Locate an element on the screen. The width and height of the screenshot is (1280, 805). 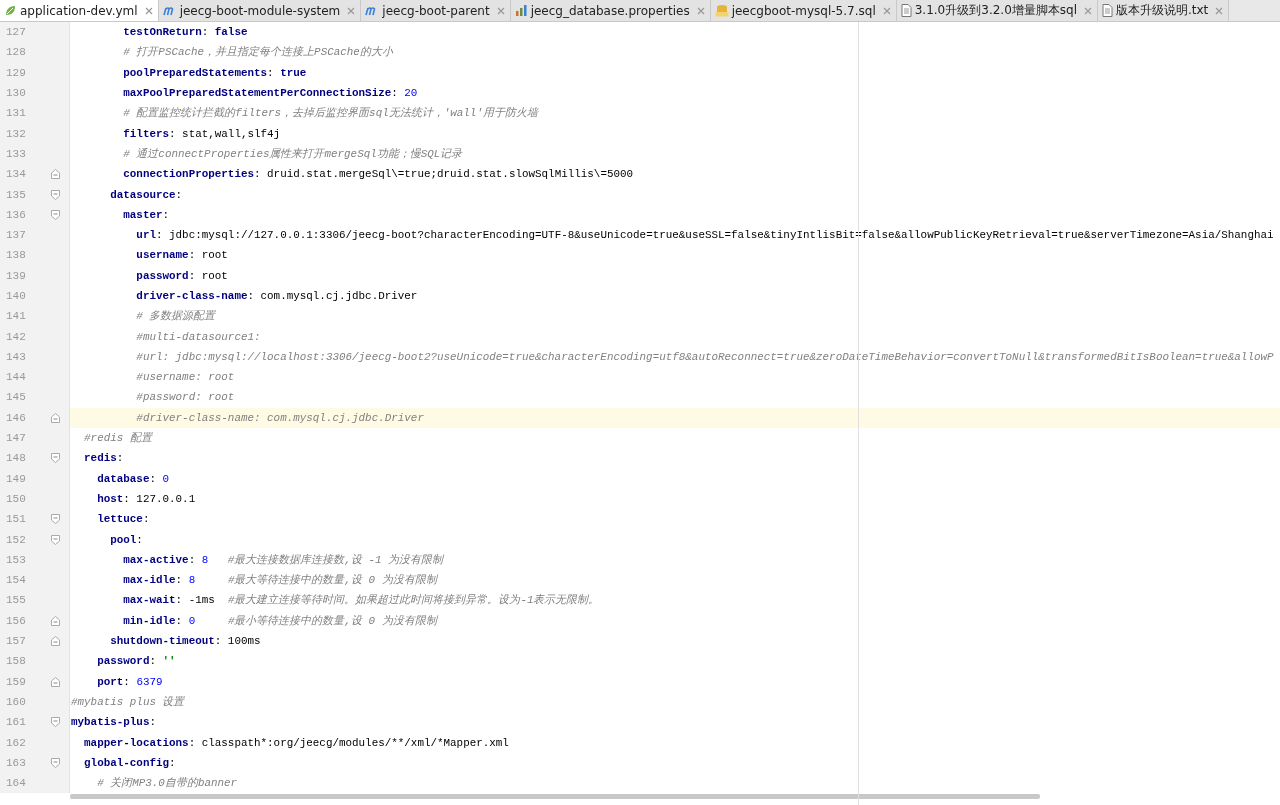
line-number: 152 is located at coordinates (16, 539).